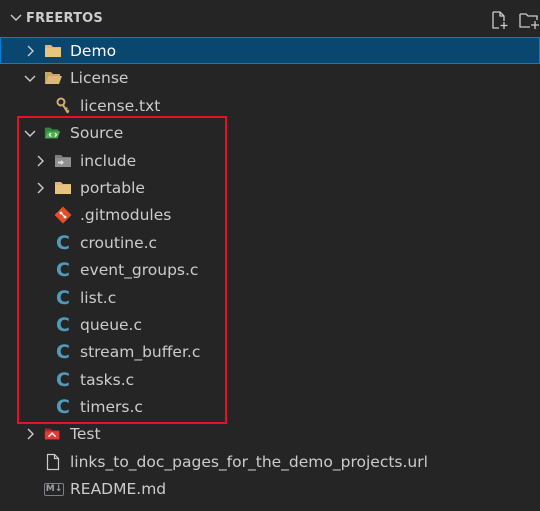 This screenshot has width=540, height=511. Describe the element at coordinates (53, 133) in the screenshot. I see `folder-source-icon` at that location.